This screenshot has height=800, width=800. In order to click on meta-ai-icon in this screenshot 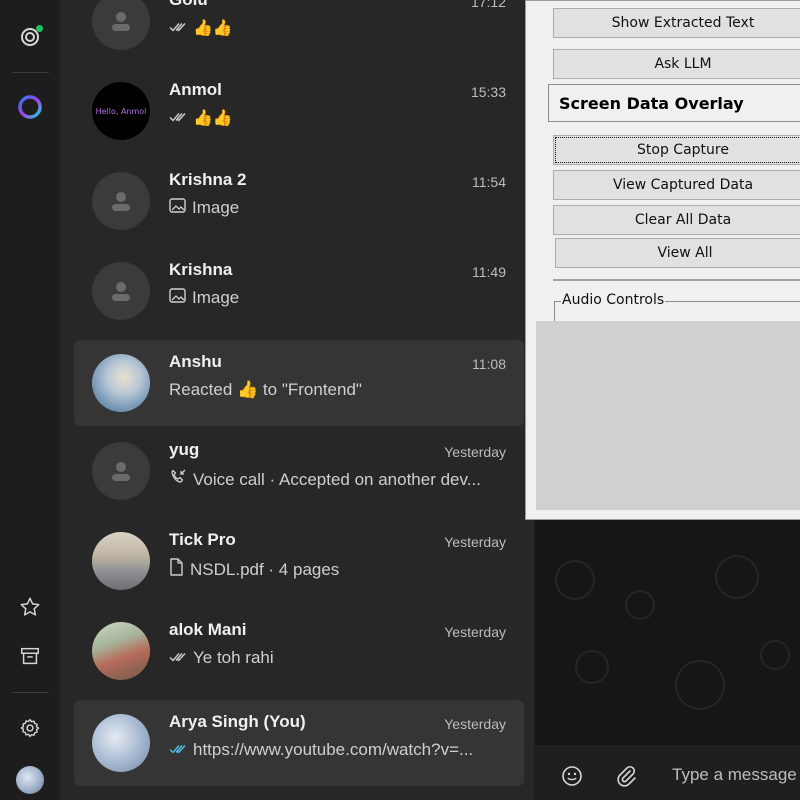, I will do `click(30, 109)`.